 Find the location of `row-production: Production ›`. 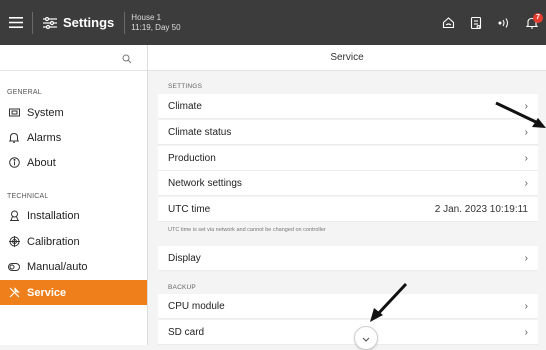

row-production: Production › is located at coordinates (348, 158).